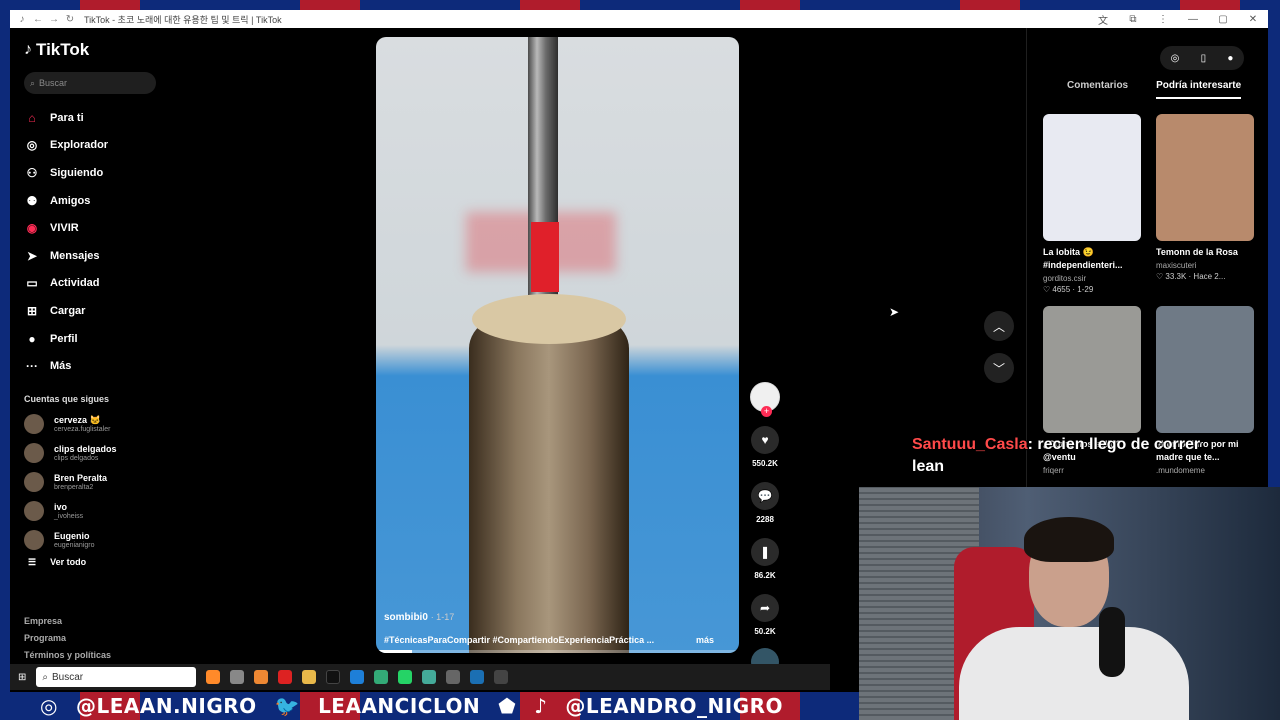 This screenshot has height=720, width=1280. What do you see at coordinates (70, 19) in the screenshot?
I see `reload-icon: ↻` at bounding box center [70, 19].